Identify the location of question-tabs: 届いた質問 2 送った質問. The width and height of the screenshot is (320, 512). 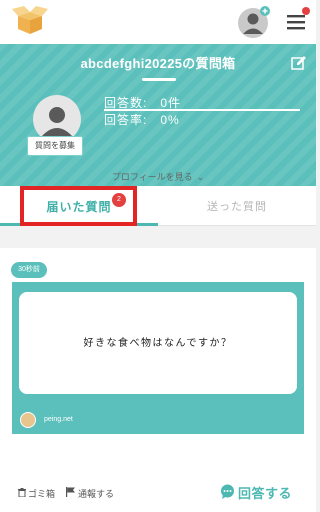
(158, 206).